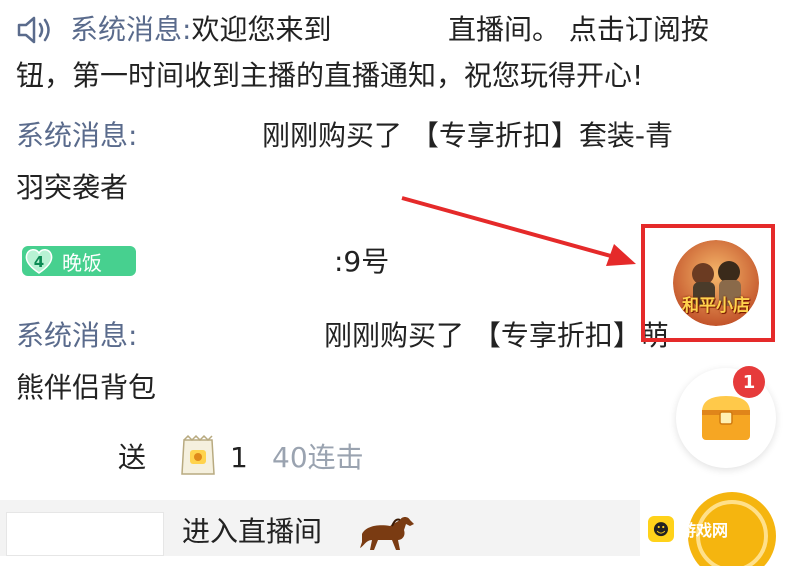 The width and height of the screenshot is (800, 566). Describe the element at coordinates (72, 187) in the screenshot. I see `message-text: 羽突袭者` at that location.